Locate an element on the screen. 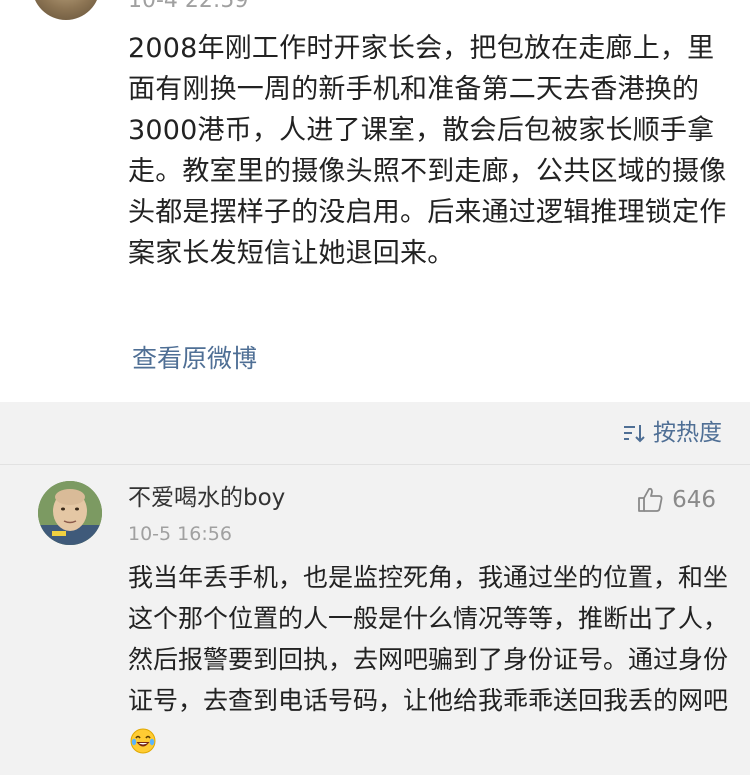  sort-by-popularity-button: 按热度 is located at coordinates (672, 433).